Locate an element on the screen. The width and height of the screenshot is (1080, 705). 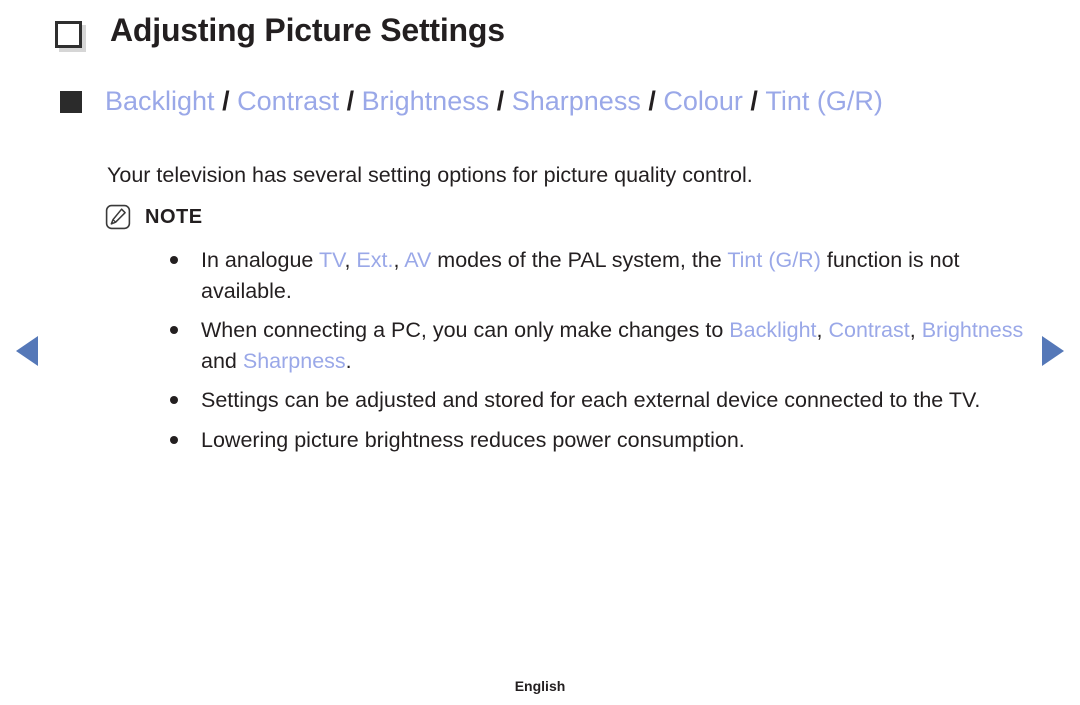
menu-path-item: Colour is located at coordinates (703, 101).